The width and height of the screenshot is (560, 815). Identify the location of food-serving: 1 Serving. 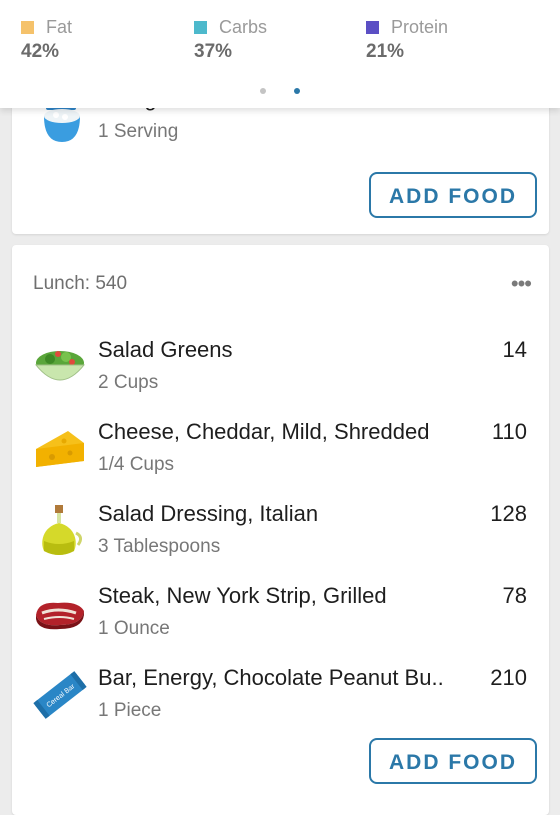
(138, 131).